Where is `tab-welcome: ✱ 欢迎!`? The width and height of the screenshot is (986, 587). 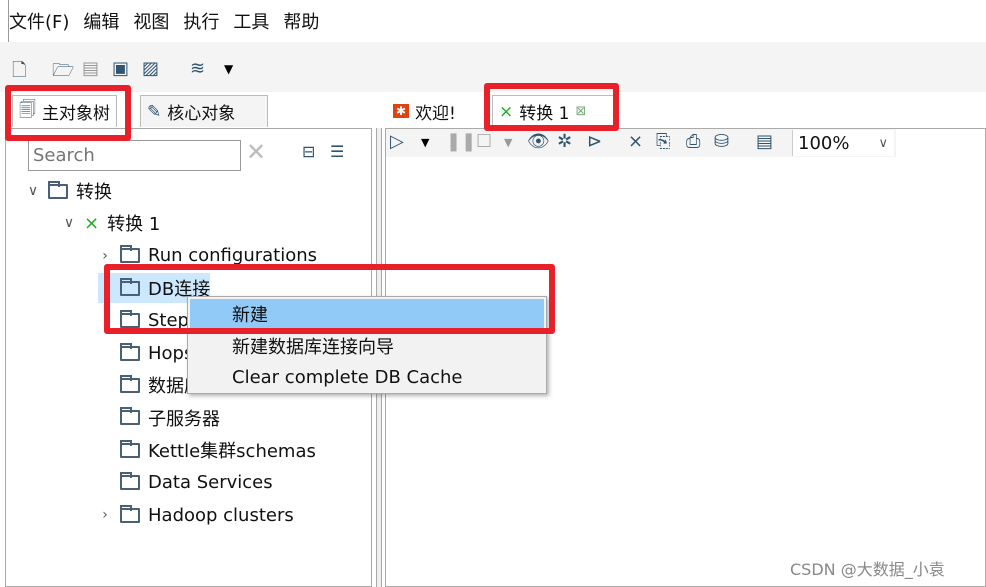
tab-welcome: ✱ 欢迎! is located at coordinates (424, 111).